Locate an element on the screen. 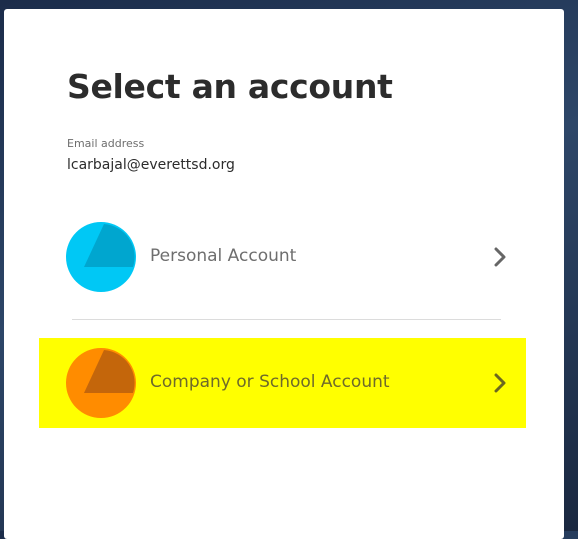 Image resolution: width=578 pixels, height=539 pixels. page-title: Select an account is located at coordinates (230, 86).